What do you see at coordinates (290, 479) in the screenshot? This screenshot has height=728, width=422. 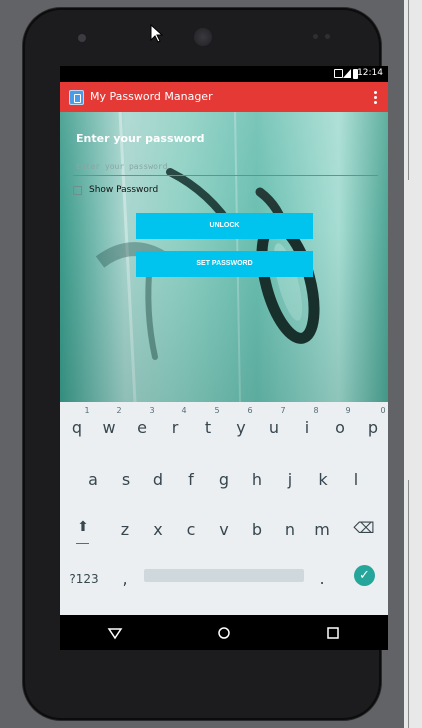 I see `key-j: j` at bounding box center [290, 479].